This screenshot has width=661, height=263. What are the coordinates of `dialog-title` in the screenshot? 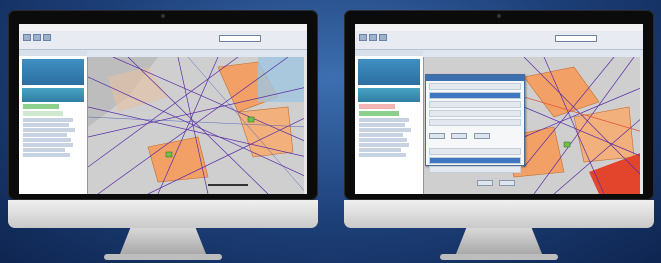 It's located at (475, 78).